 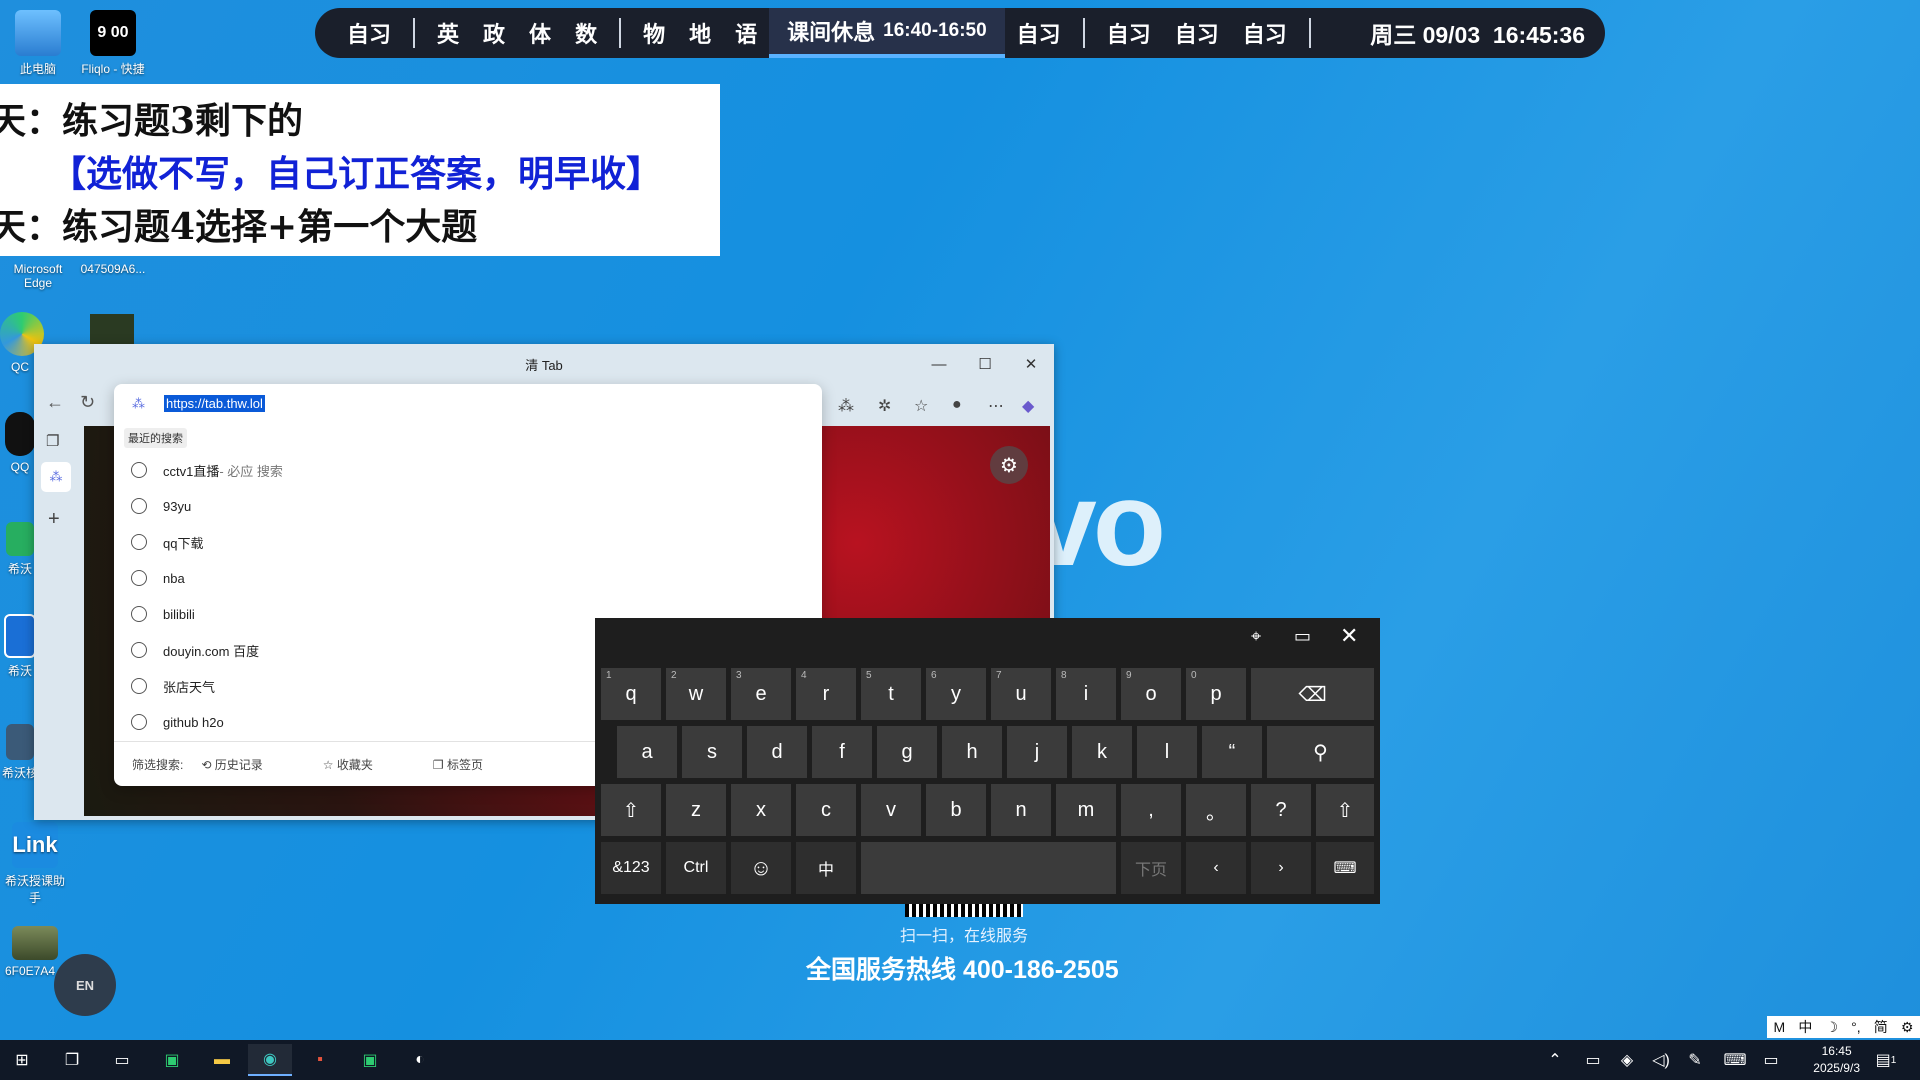 I want to click on ime-moon-icon: ☽, so click(x=1831, y=1027).